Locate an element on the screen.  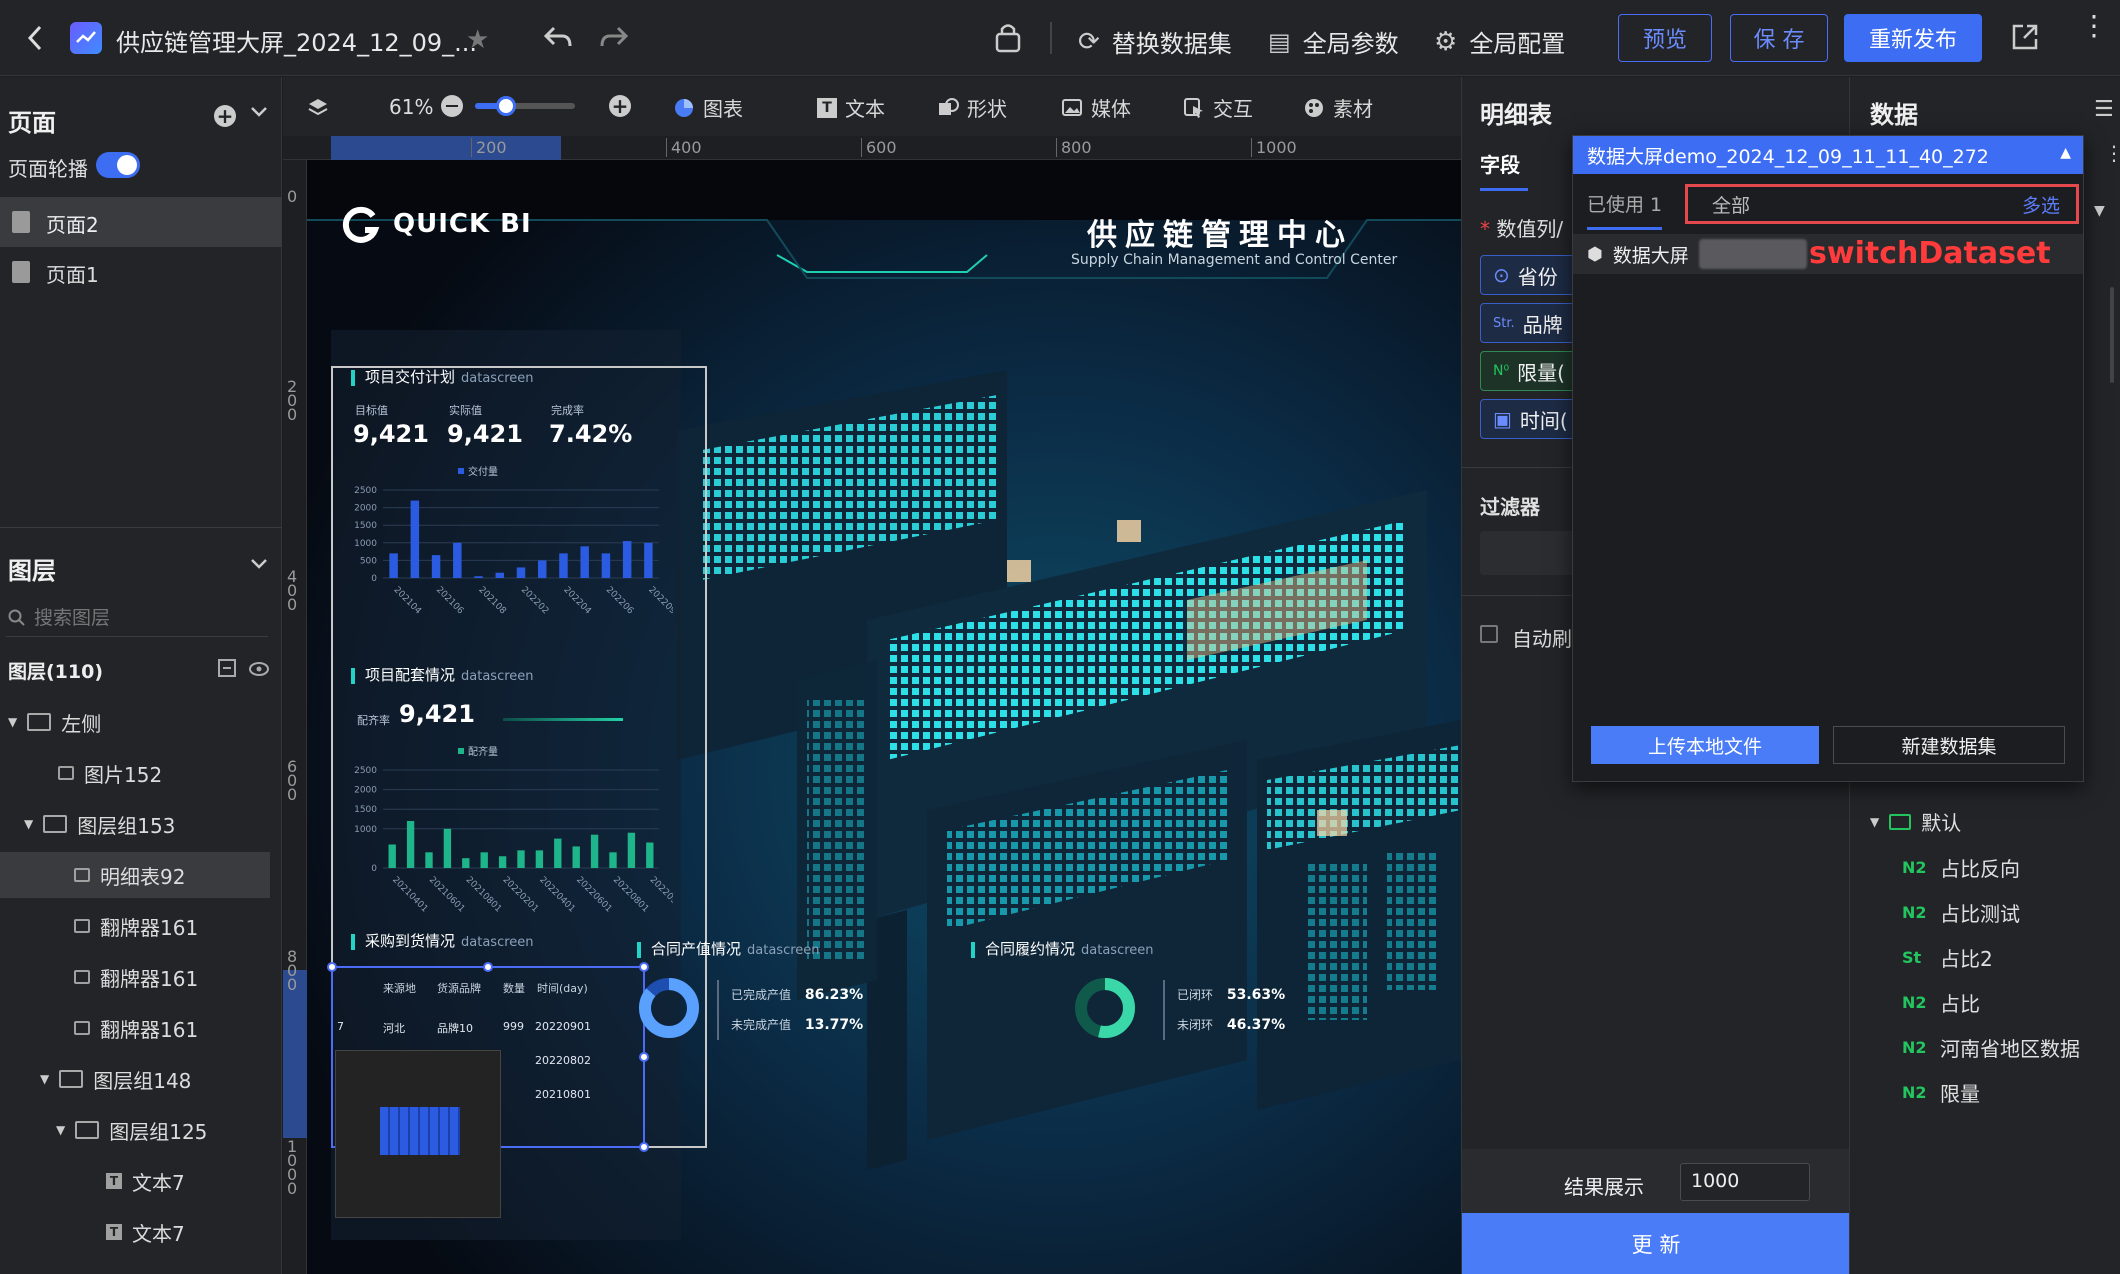
page-item-1: 页面1 is located at coordinates (141, 274).